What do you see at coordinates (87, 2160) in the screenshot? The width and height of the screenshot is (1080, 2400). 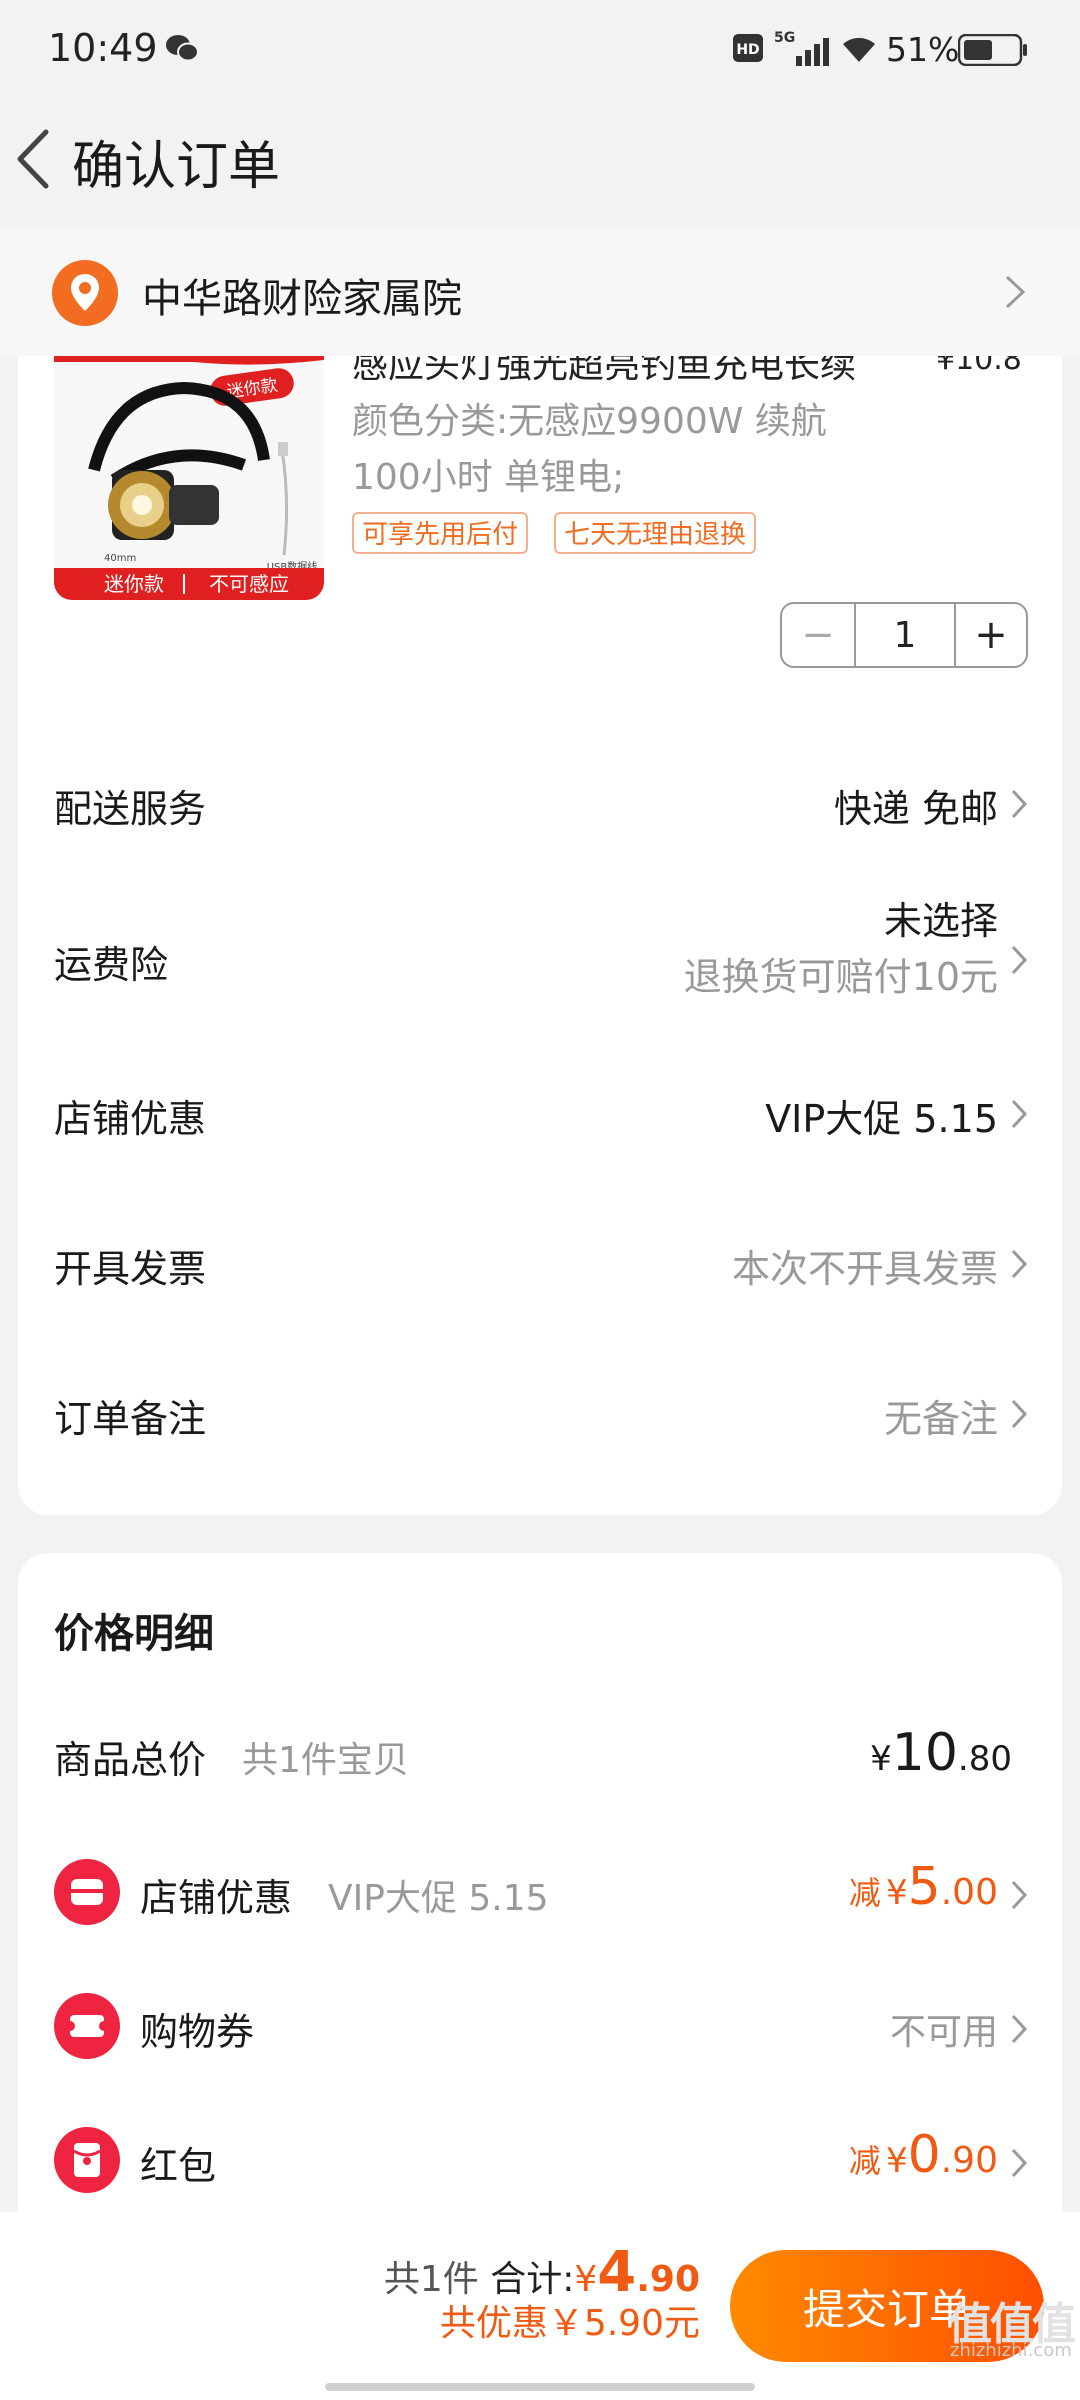 I see `red-packet-icon` at bounding box center [87, 2160].